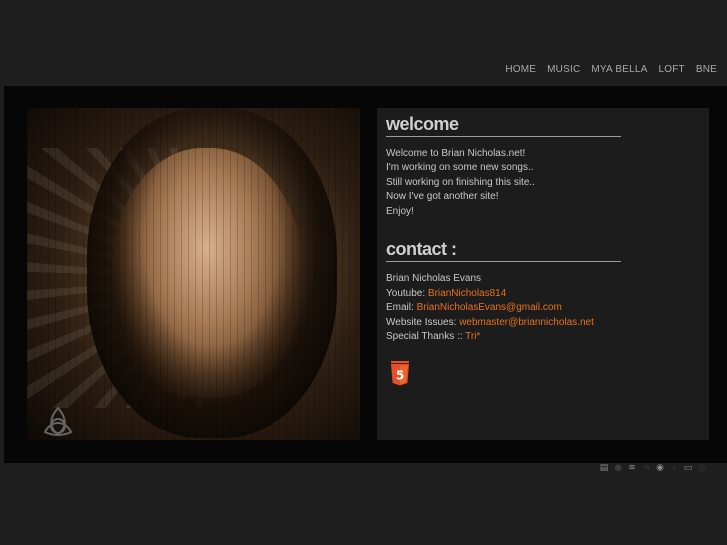 This screenshot has height=545, width=727. What do you see at coordinates (660, 468) in the screenshot?
I see `target-icon: ◉` at bounding box center [660, 468].